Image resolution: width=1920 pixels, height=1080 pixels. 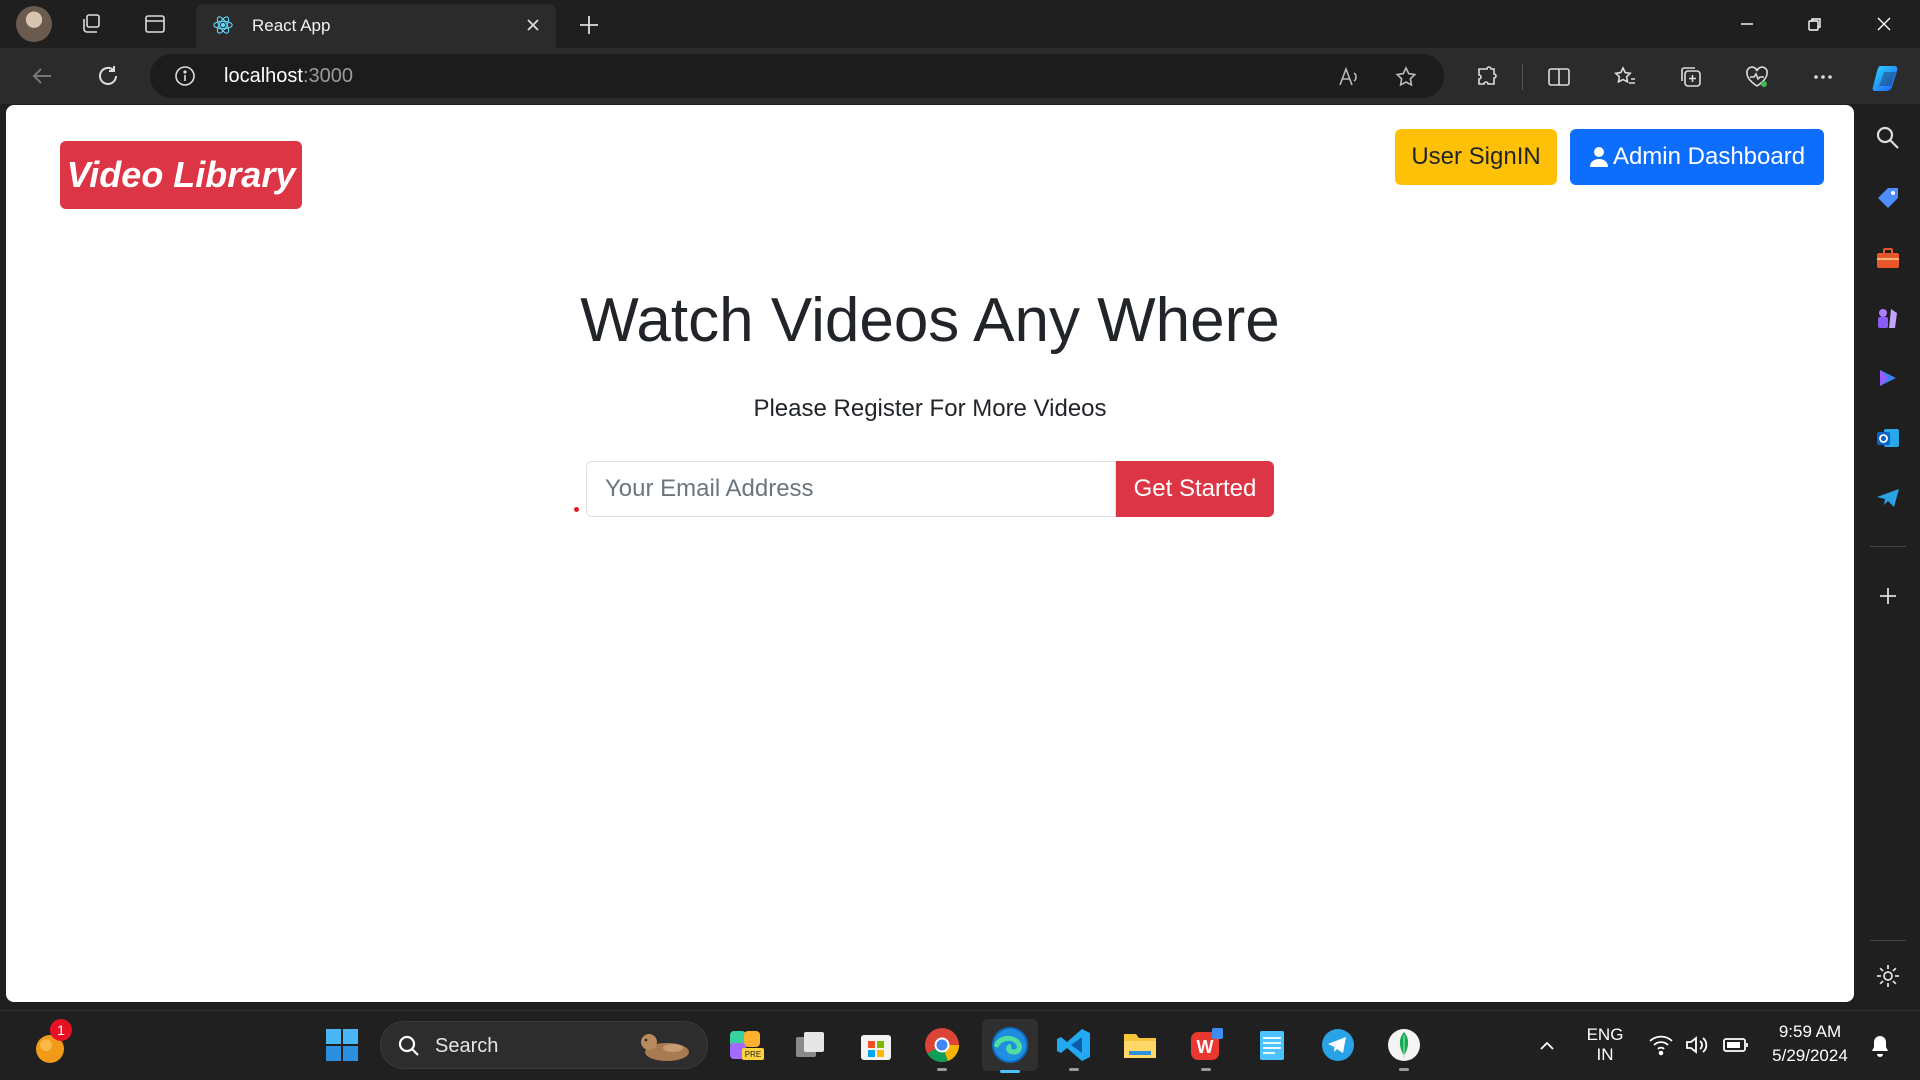 What do you see at coordinates (342, 1045) in the screenshot?
I see `start-windows-icon` at bounding box center [342, 1045].